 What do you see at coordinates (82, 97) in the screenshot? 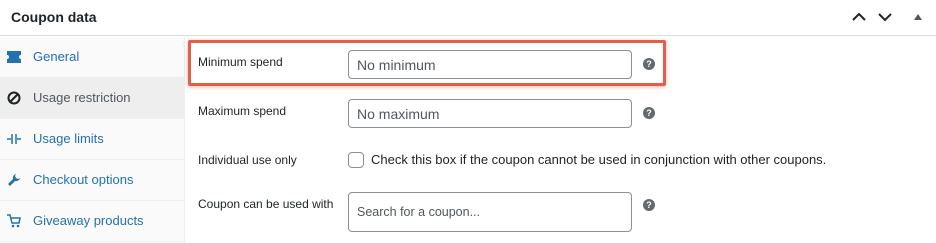
I see `tab-usage-restriction-label: Usage restriction` at bounding box center [82, 97].